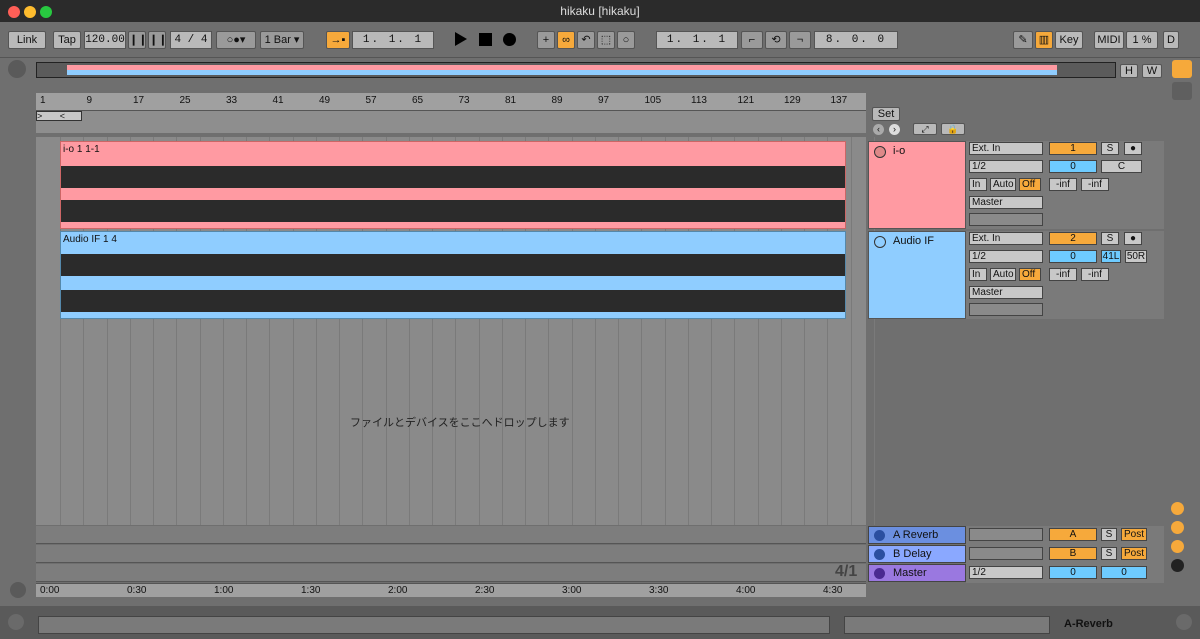  What do you see at coordinates (894, 129) in the screenshot?
I see `next-locator-icon: ›` at bounding box center [894, 129].